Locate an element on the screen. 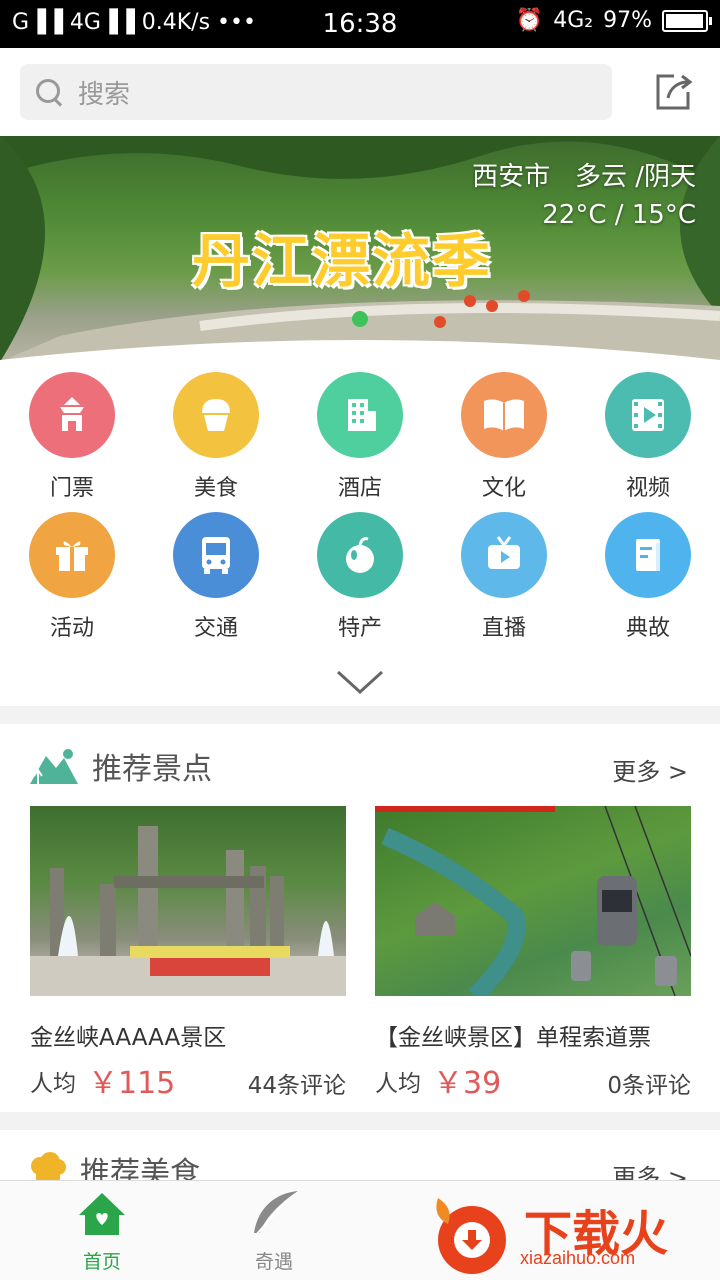 The width and height of the screenshot is (720, 1280). category-item: 文化 is located at coordinates (504, 437).